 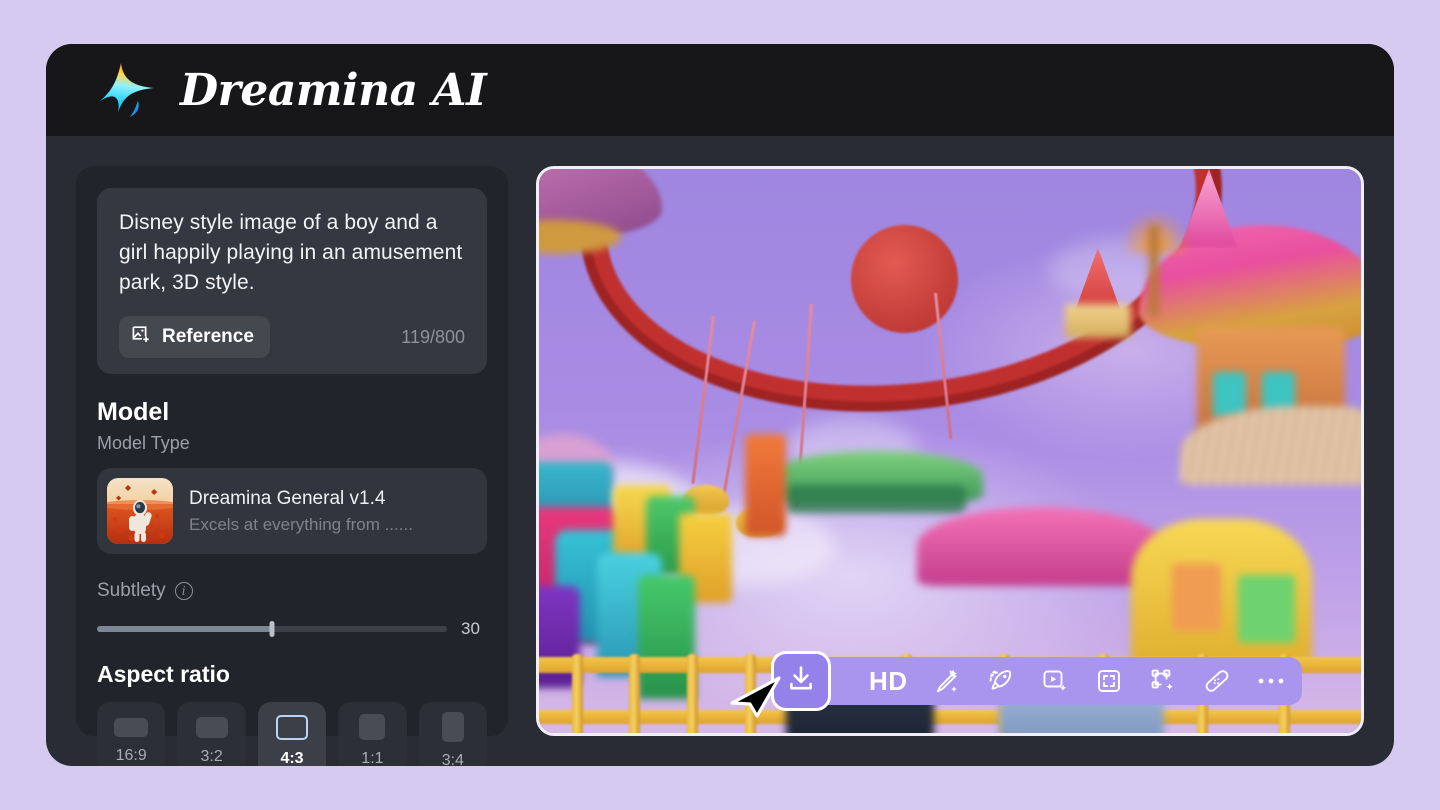 I want to click on subtlety-slider-row: 30, so click(x=292, y=629).